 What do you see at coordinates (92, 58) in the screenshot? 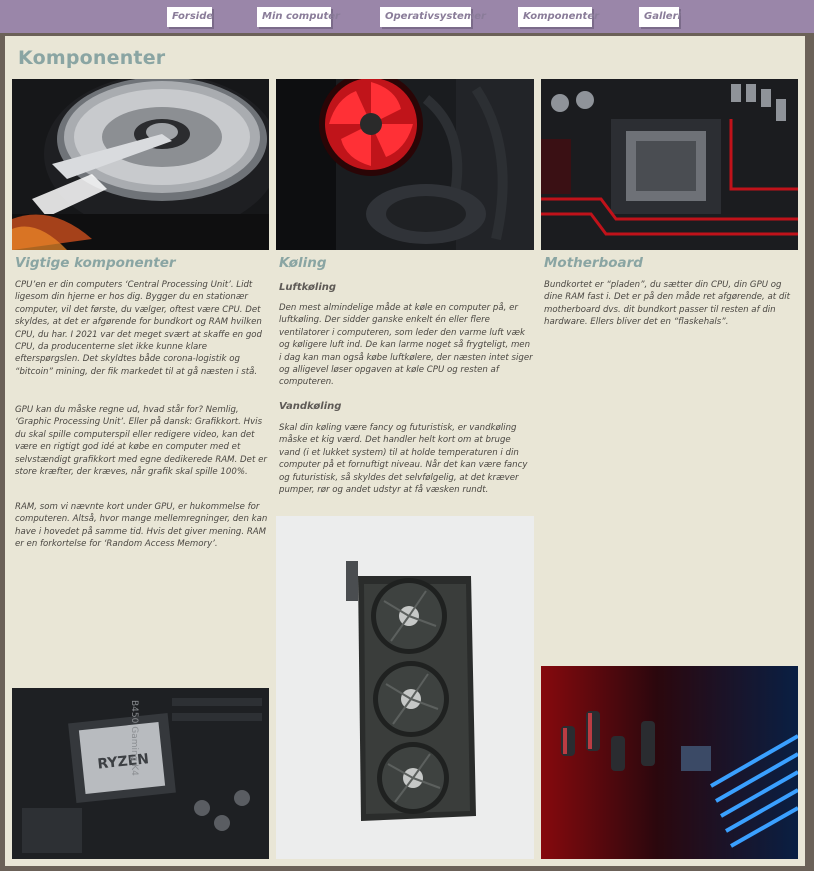
I see `page-title: Komponenter` at bounding box center [92, 58].